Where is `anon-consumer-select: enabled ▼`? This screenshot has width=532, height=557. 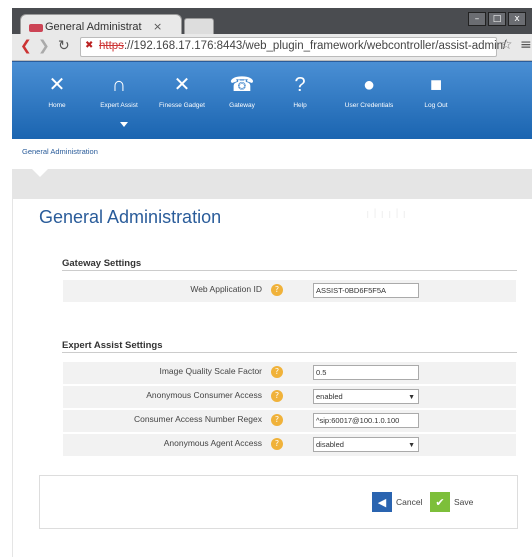 anon-consumer-select: enabled ▼ is located at coordinates (366, 396).